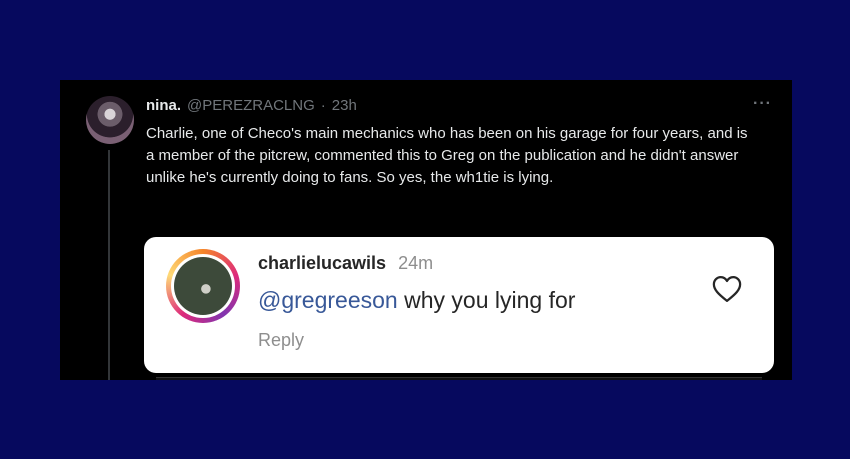  I want to click on tweet-header: nina. @PEREZRACLNG · 23h, so click(251, 107).